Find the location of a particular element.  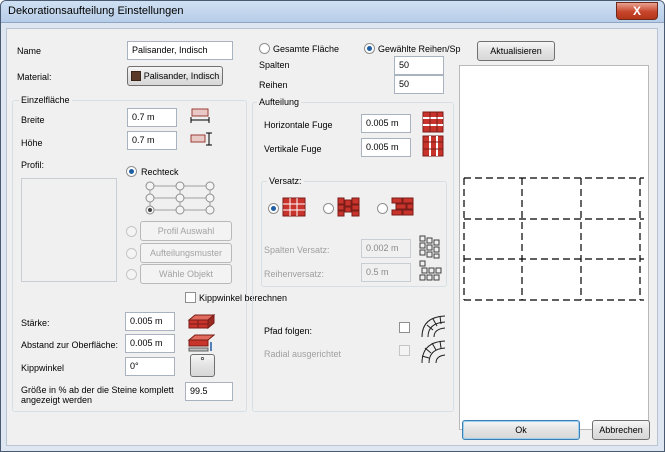

column-offset-bond-icon is located at coordinates (348, 207).